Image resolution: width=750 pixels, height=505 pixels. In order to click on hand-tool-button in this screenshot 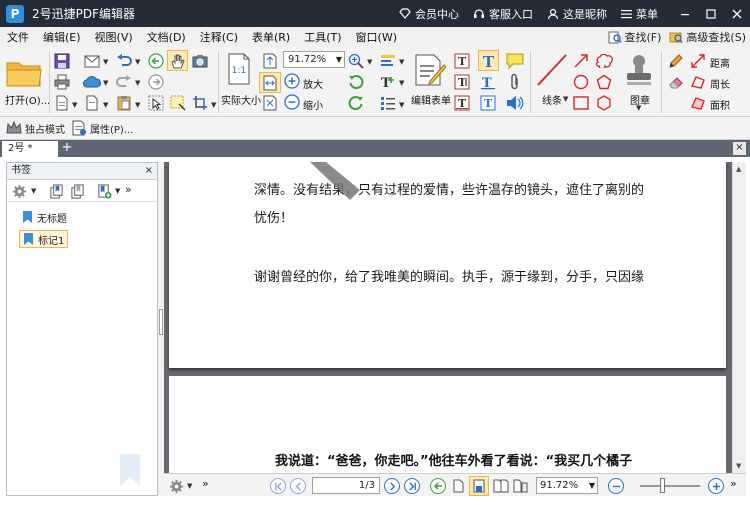, I will do `click(177, 60)`.